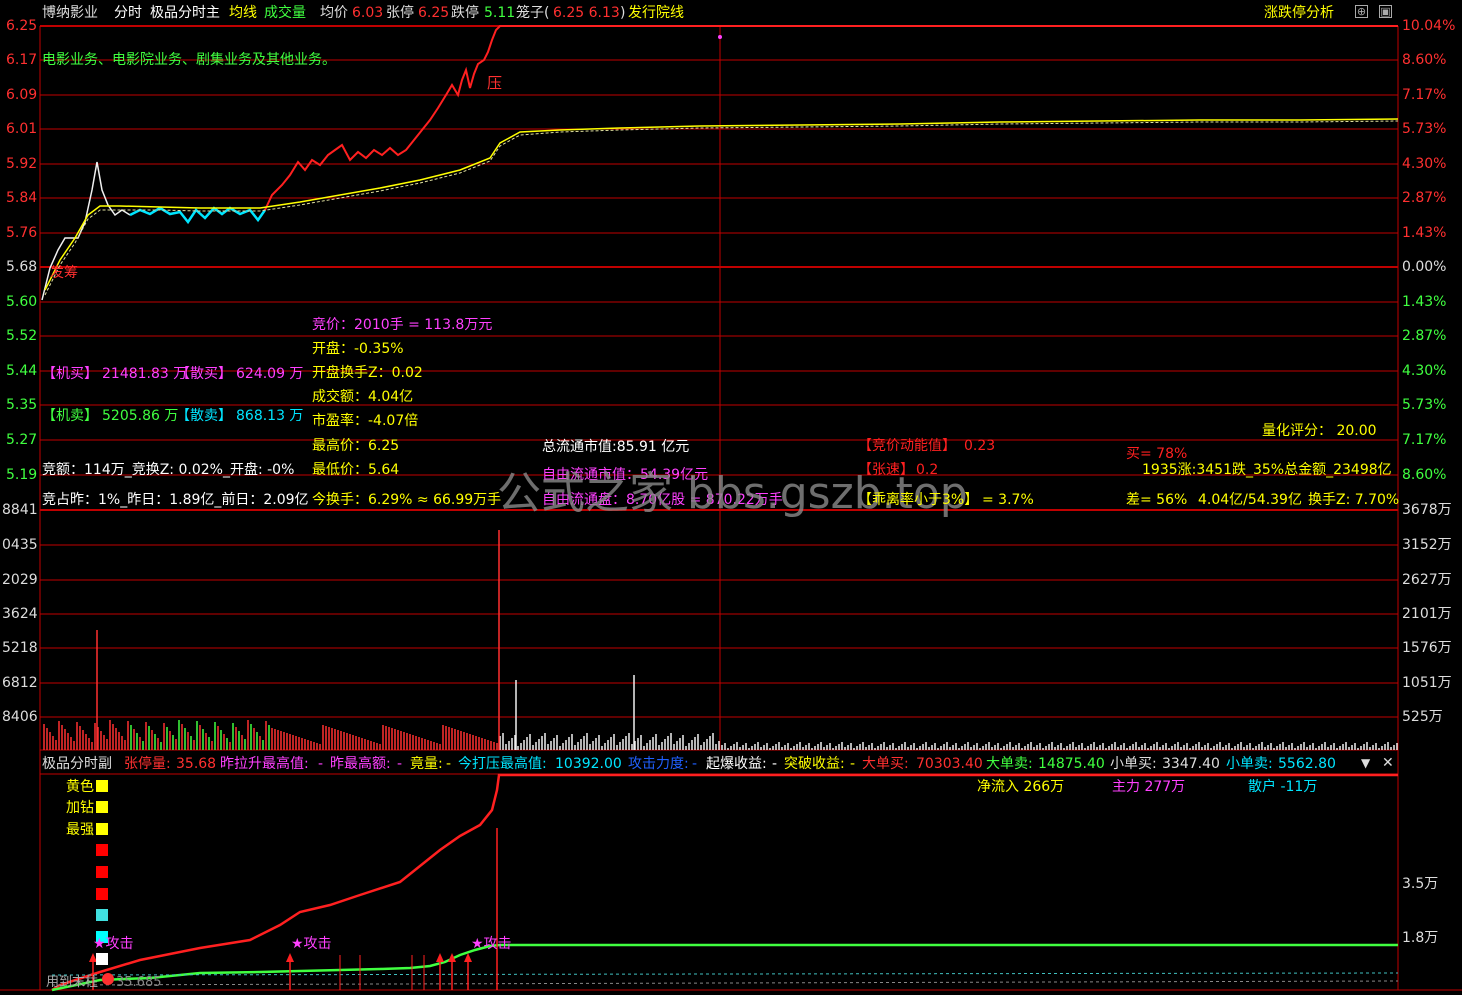 The width and height of the screenshot is (1462, 995). Describe the element at coordinates (1427, 614) in the screenshot. I see `volume-axis-label: 2101万` at that location.